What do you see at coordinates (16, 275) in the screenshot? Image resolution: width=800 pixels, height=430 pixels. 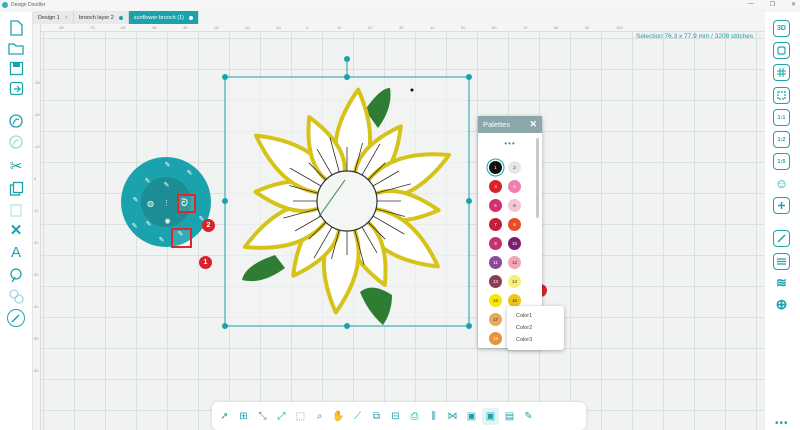 I see `shape-icon` at bounding box center [16, 275].